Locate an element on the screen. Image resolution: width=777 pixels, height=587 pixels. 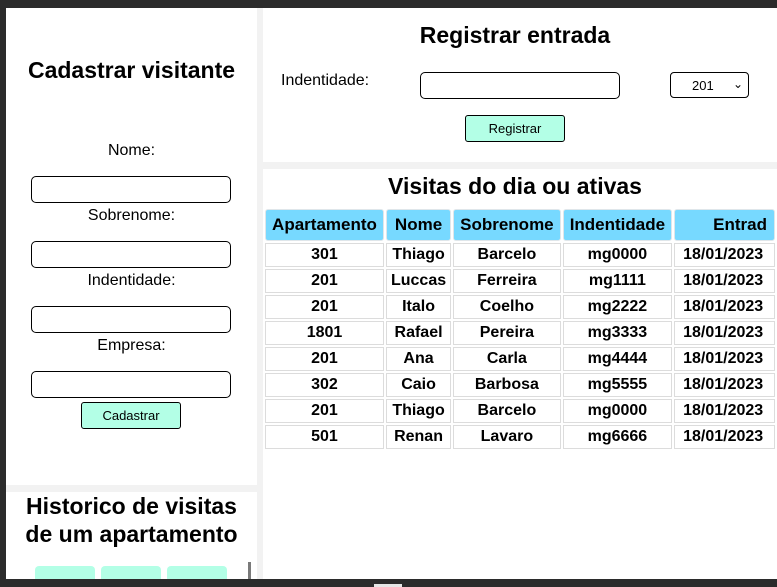
cell-apartment: 302 is located at coordinates (324, 385).